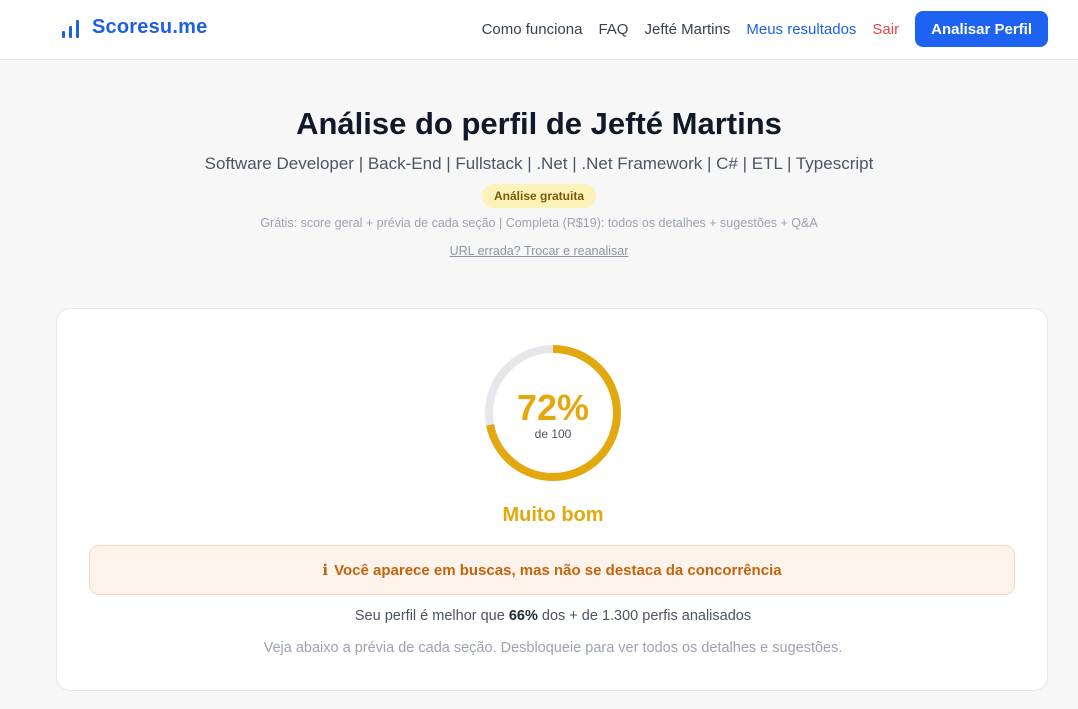 This screenshot has height=709, width=1078. What do you see at coordinates (981, 29) in the screenshot?
I see `analyze-profile-button: Analisar Perfil` at bounding box center [981, 29].